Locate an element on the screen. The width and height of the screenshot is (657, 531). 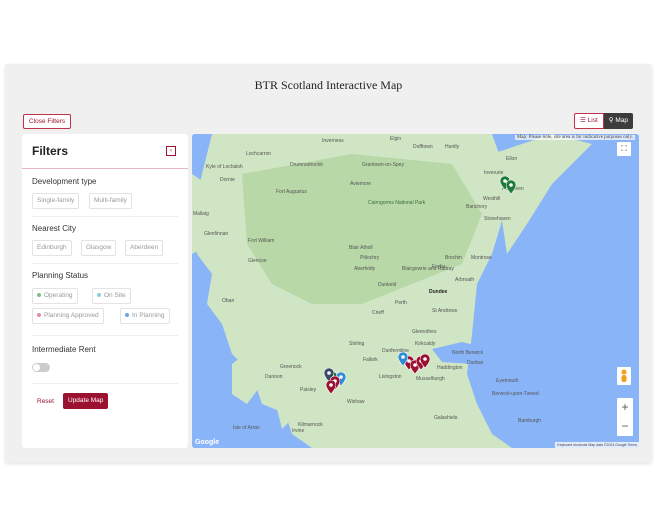
chip-on-site: On Site is located at coordinates (111, 296).